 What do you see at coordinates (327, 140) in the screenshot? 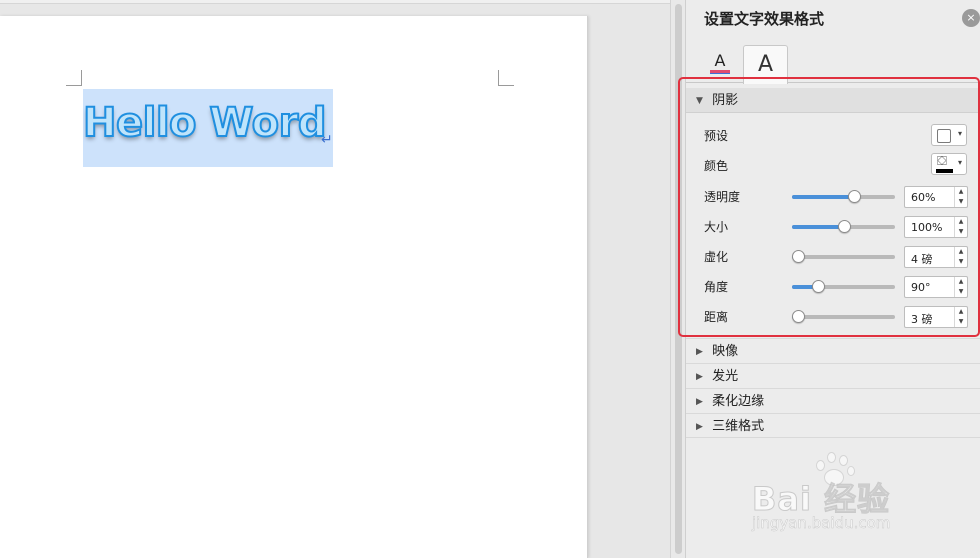
I see `paragraph-mark-icon: ↵` at bounding box center [327, 140].